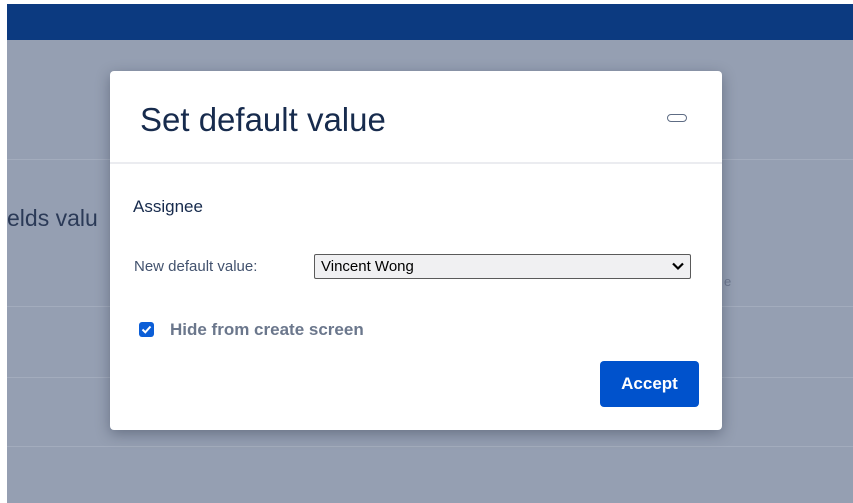  Describe the element at coordinates (267, 330) in the screenshot. I see `hide-from-create-label: Hide from create screen` at that location.